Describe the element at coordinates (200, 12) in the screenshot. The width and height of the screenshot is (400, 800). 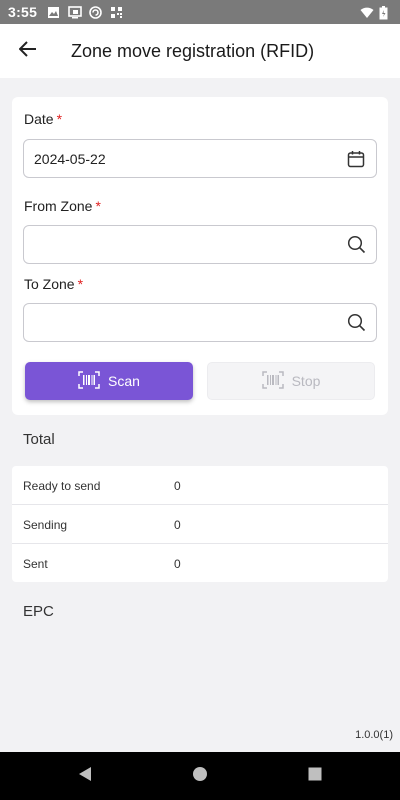
I see `status-bar: 3:55` at that location.